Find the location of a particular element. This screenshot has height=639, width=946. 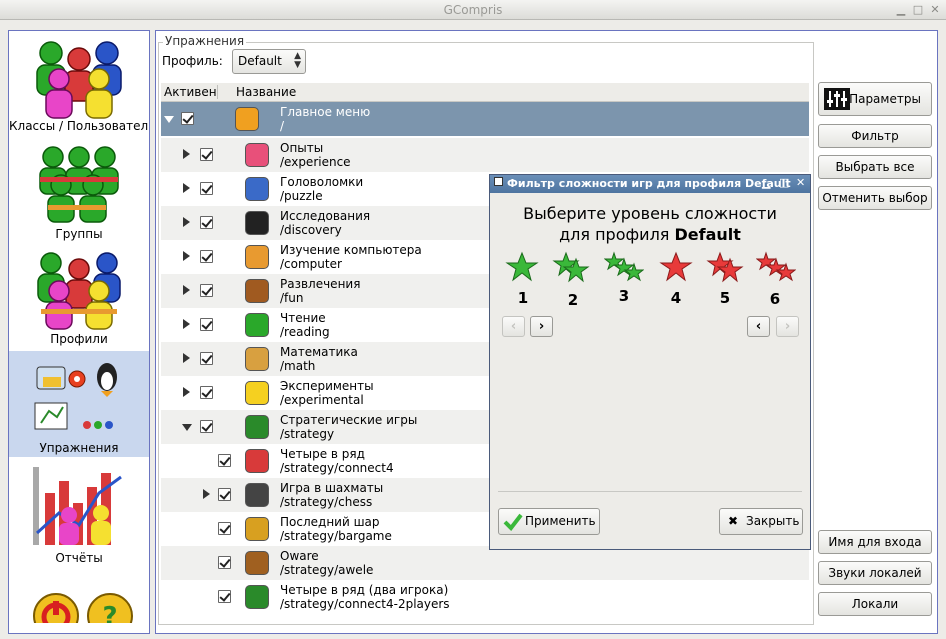

level-1-star-icon is located at coordinates (524, 267).